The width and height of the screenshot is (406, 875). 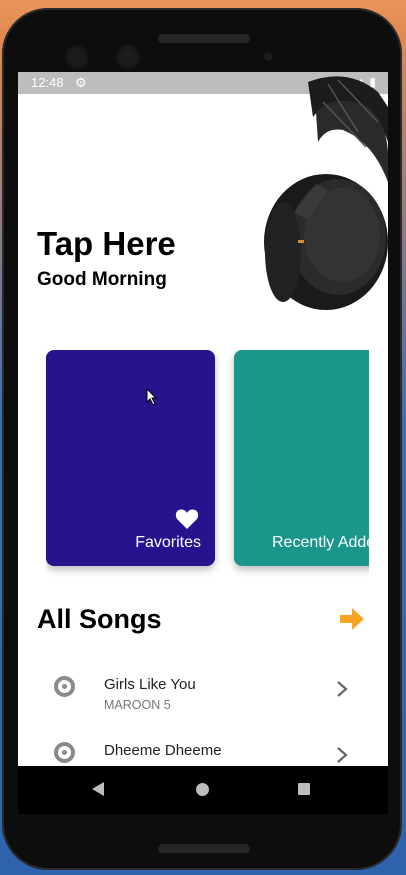 I want to click on arrow-right-icon, so click(x=352, y=619).